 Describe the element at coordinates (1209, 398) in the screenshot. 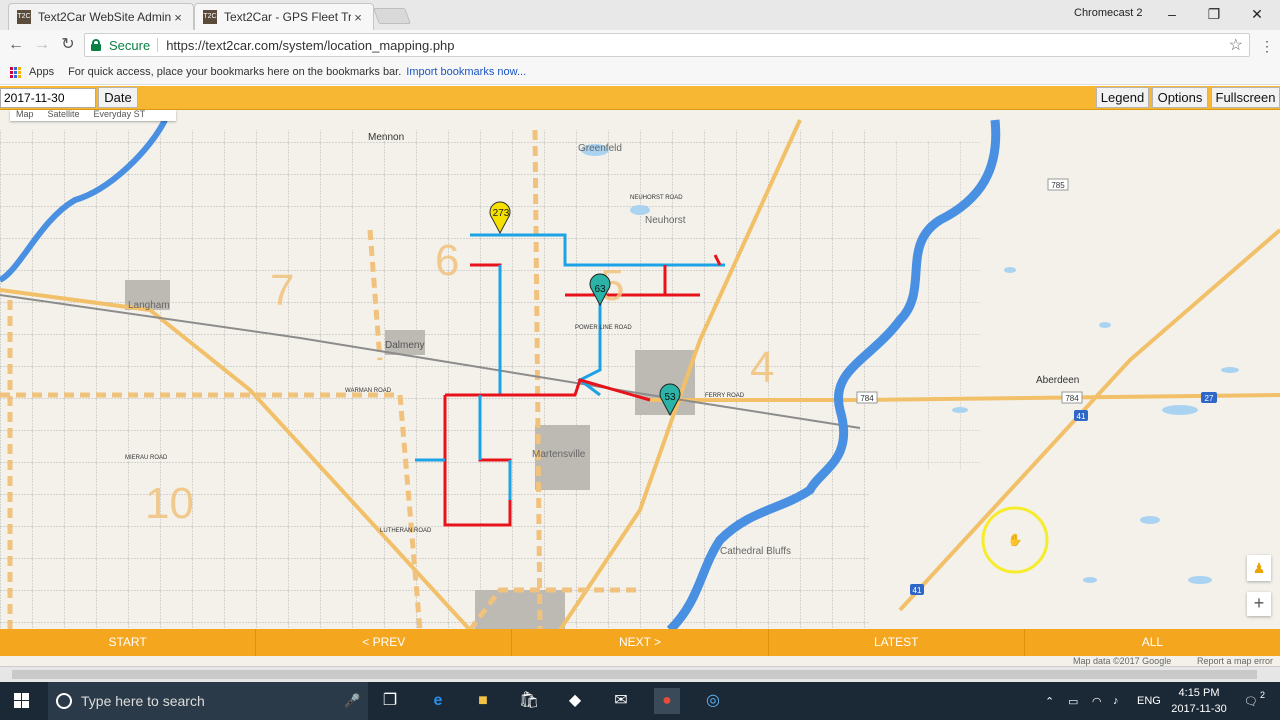

I see `highway-label: 27` at that location.